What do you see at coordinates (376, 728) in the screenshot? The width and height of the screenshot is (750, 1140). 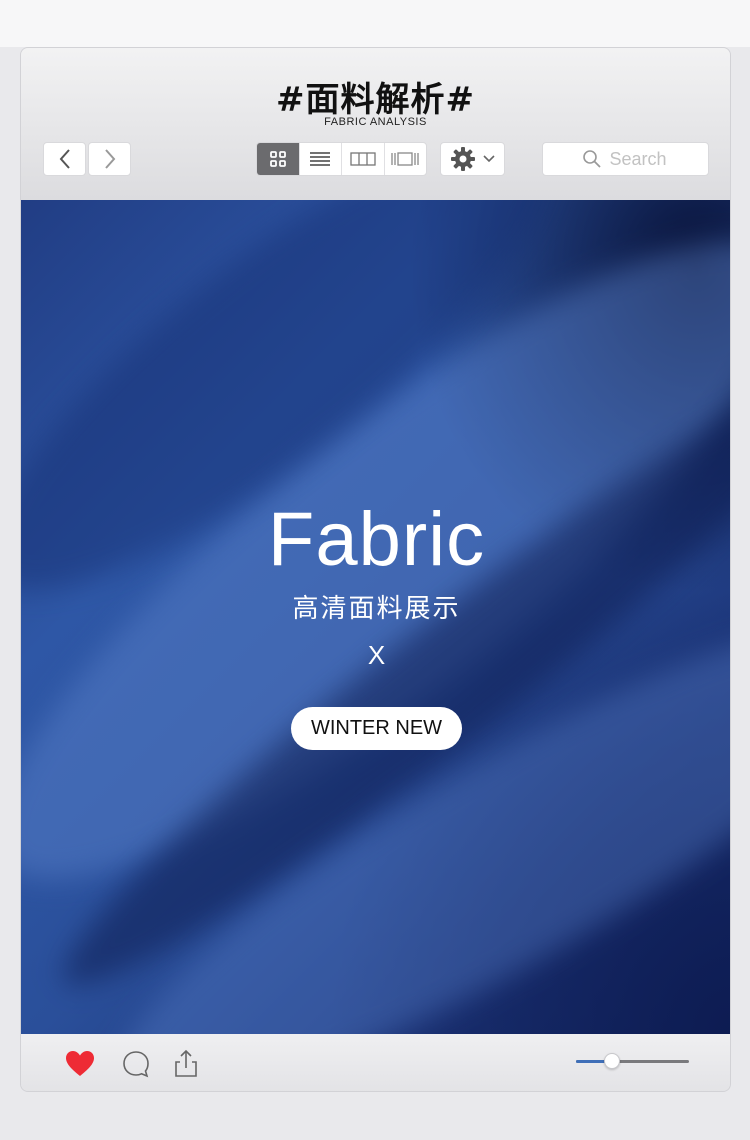 I see `winter-new-badge: WINTER NEW` at bounding box center [376, 728].